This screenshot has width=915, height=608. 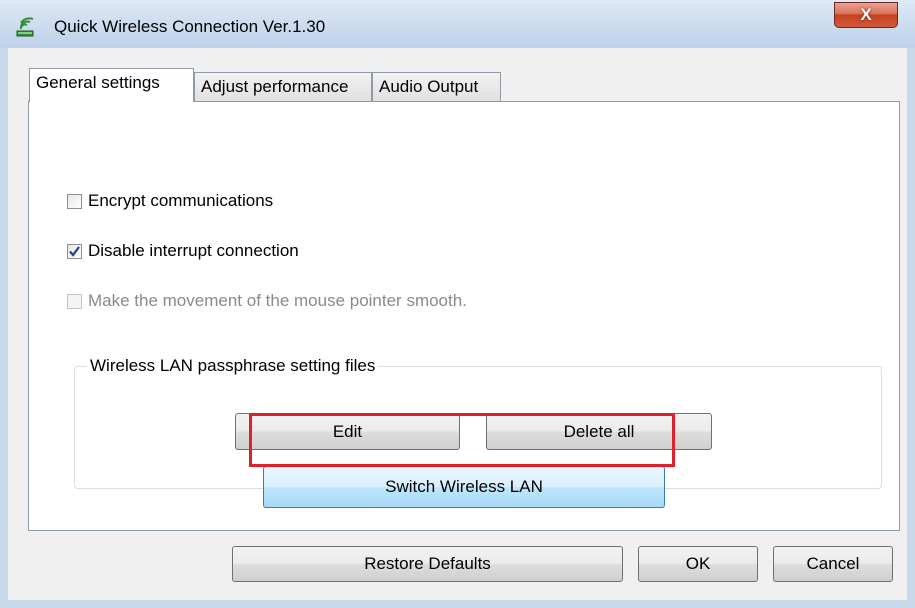 What do you see at coordinates (181, 200) in the screenshot?
I see `encrypt-label: Encrypt communications` at bounding box center [181, 200].